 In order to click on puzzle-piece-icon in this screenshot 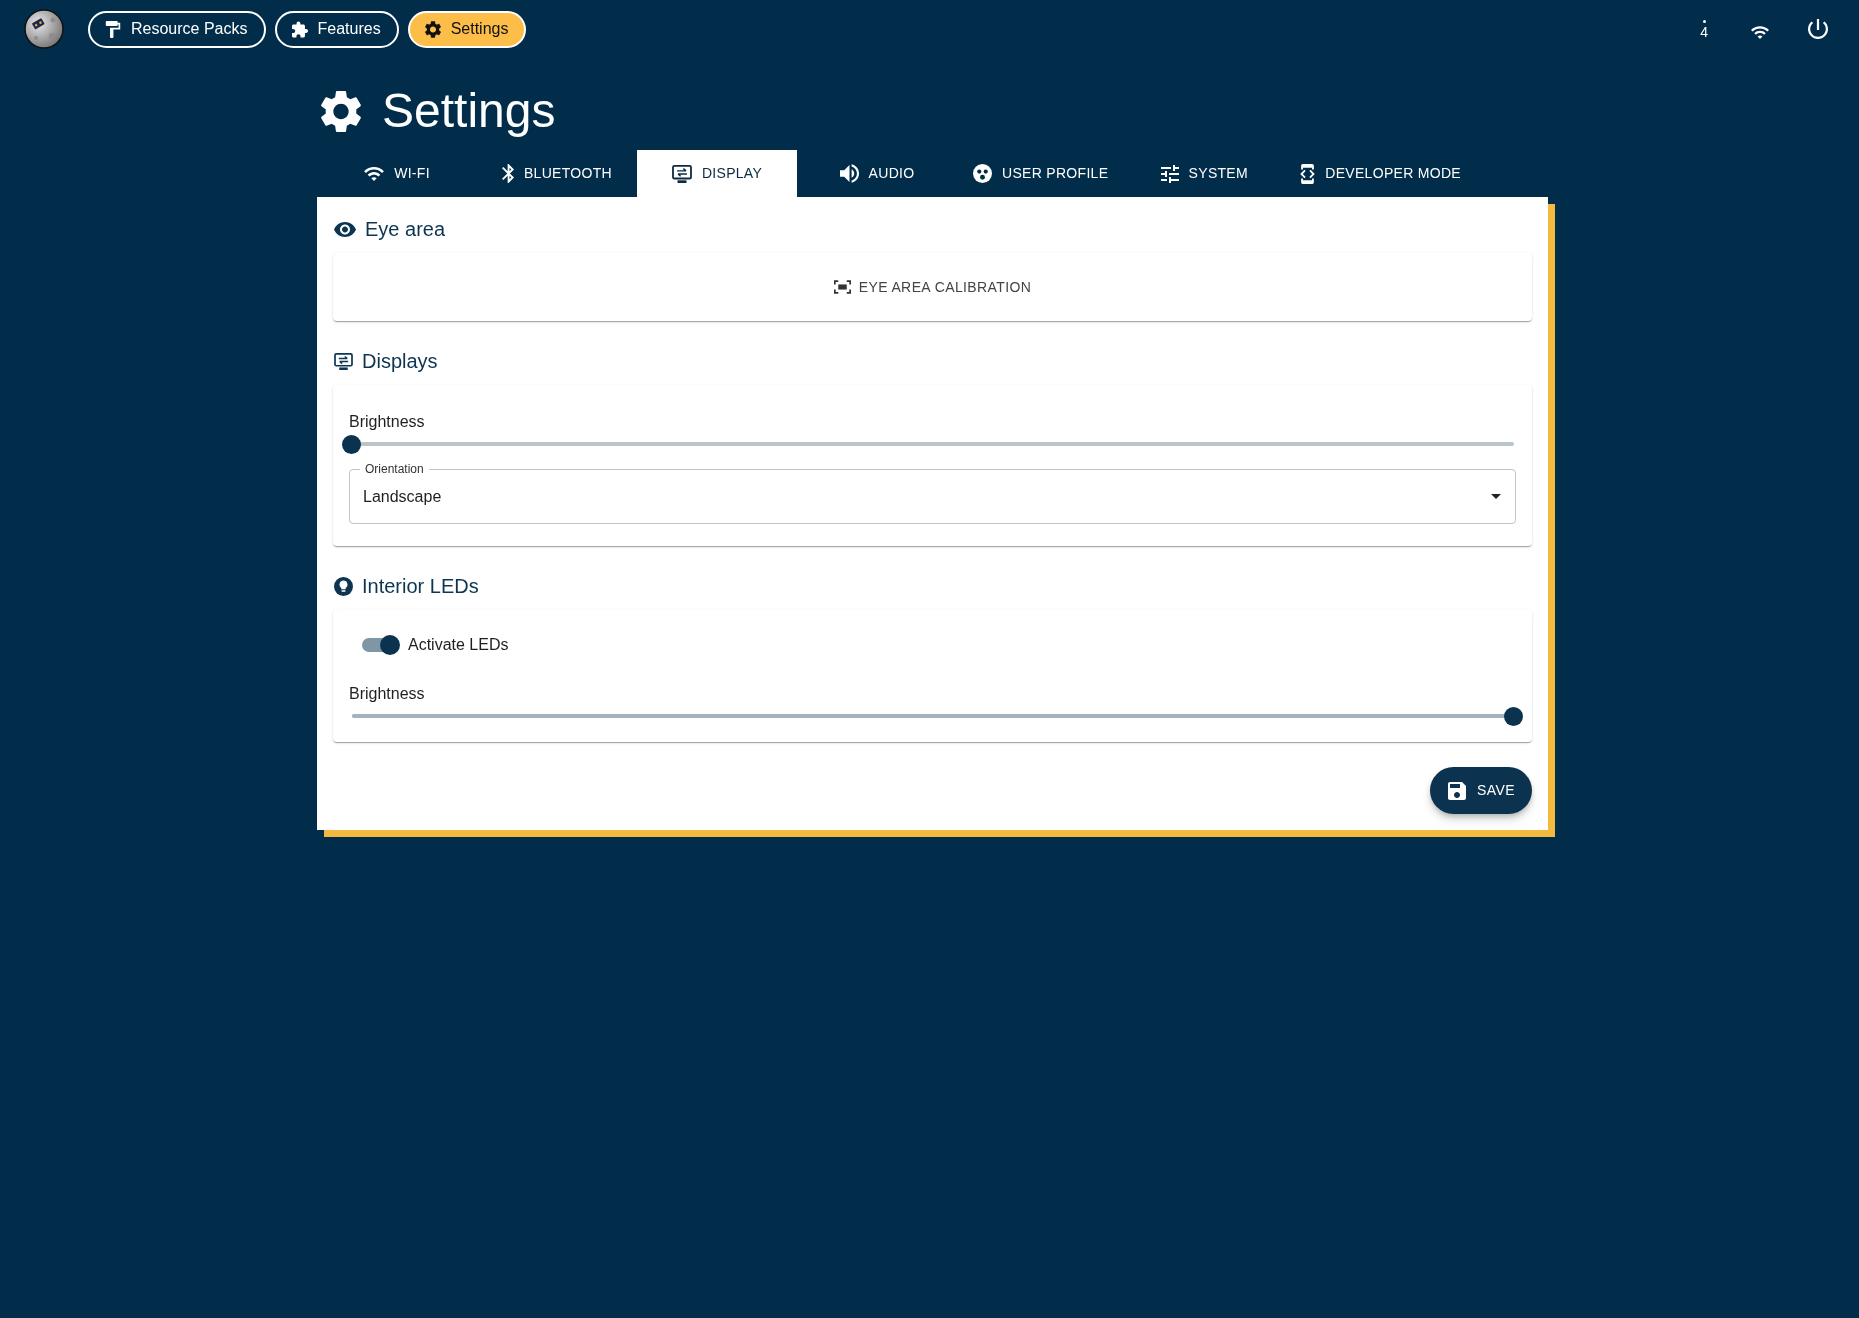, I will do `click(299, 29)`.